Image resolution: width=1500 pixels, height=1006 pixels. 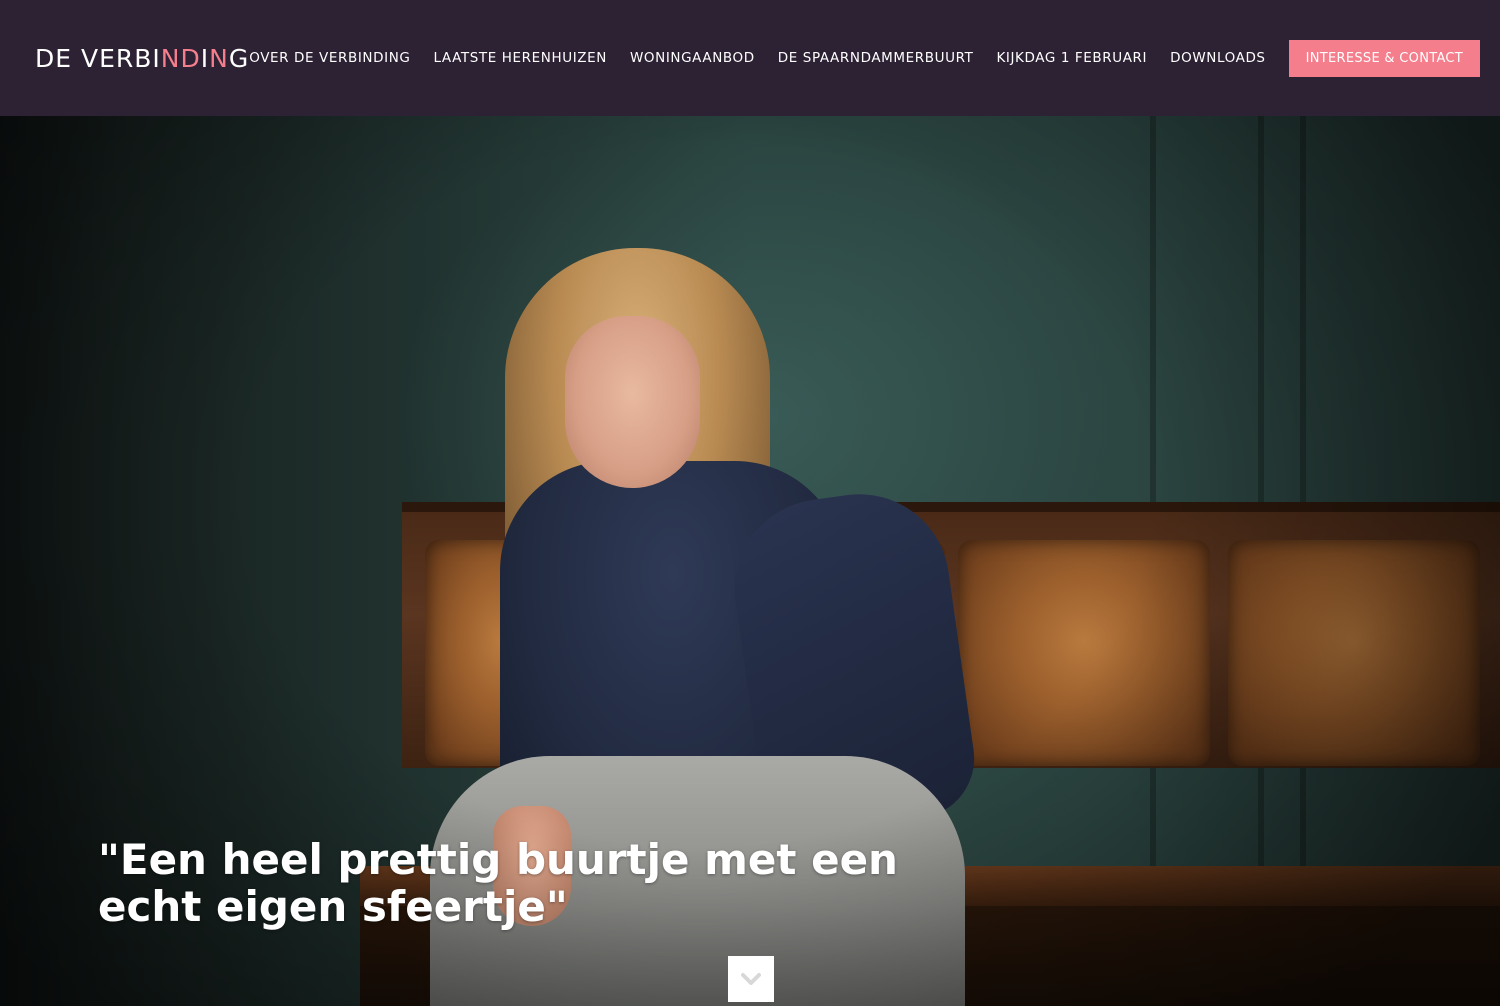 I want to click on chevron-down-icon, so click(x=751, y=979).